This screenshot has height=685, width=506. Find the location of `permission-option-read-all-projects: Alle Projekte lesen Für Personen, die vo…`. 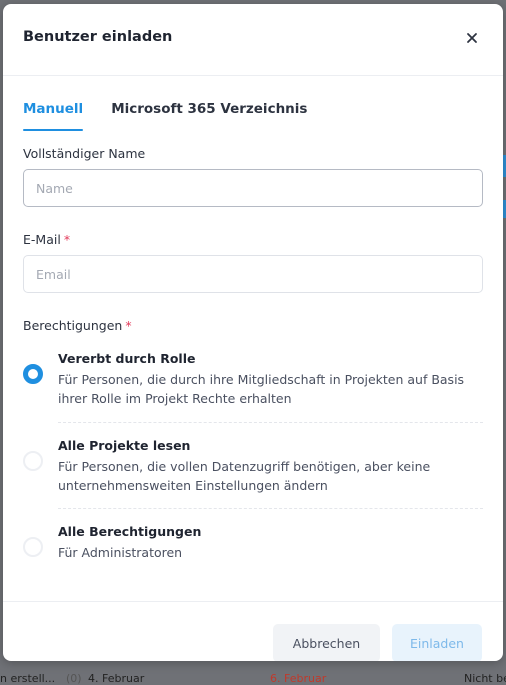

permission-option-read-all-projects: Alle Projekte lesen Für Personen, die vo… is located at coordinates (253, 468).